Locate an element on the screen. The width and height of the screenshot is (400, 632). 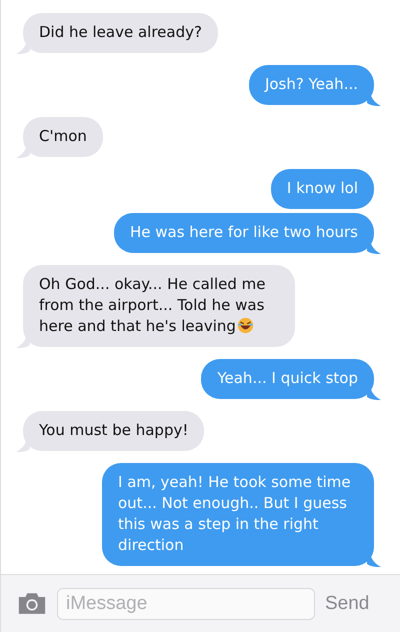
message-input: iMessage is located at coordinates (186, 604).